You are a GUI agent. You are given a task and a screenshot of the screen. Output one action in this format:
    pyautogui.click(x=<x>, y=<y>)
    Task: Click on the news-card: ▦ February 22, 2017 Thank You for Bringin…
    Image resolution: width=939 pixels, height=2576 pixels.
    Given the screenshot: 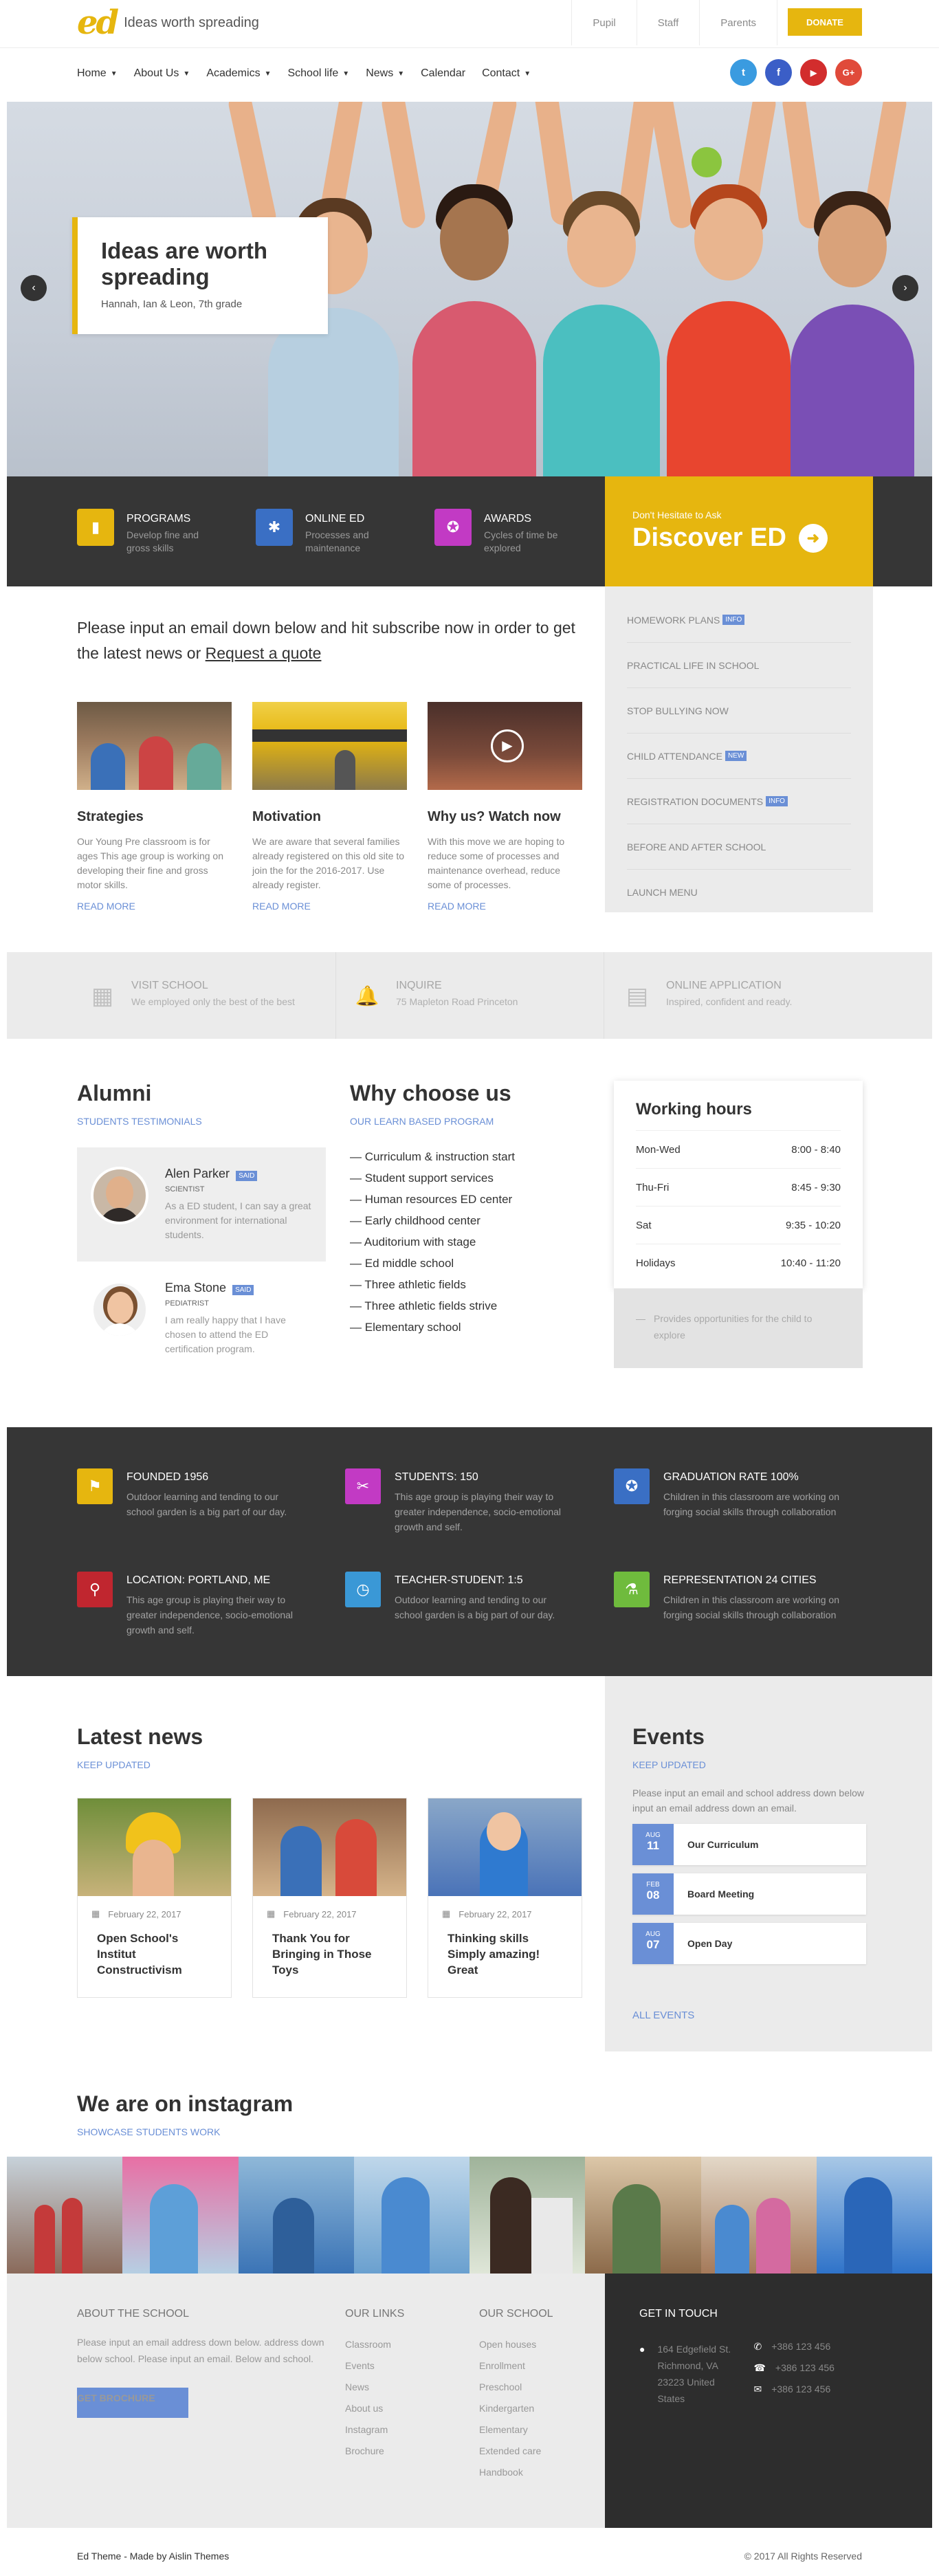 What is the action you would take?
    pyautogui.click(x=329, y=1898)
    